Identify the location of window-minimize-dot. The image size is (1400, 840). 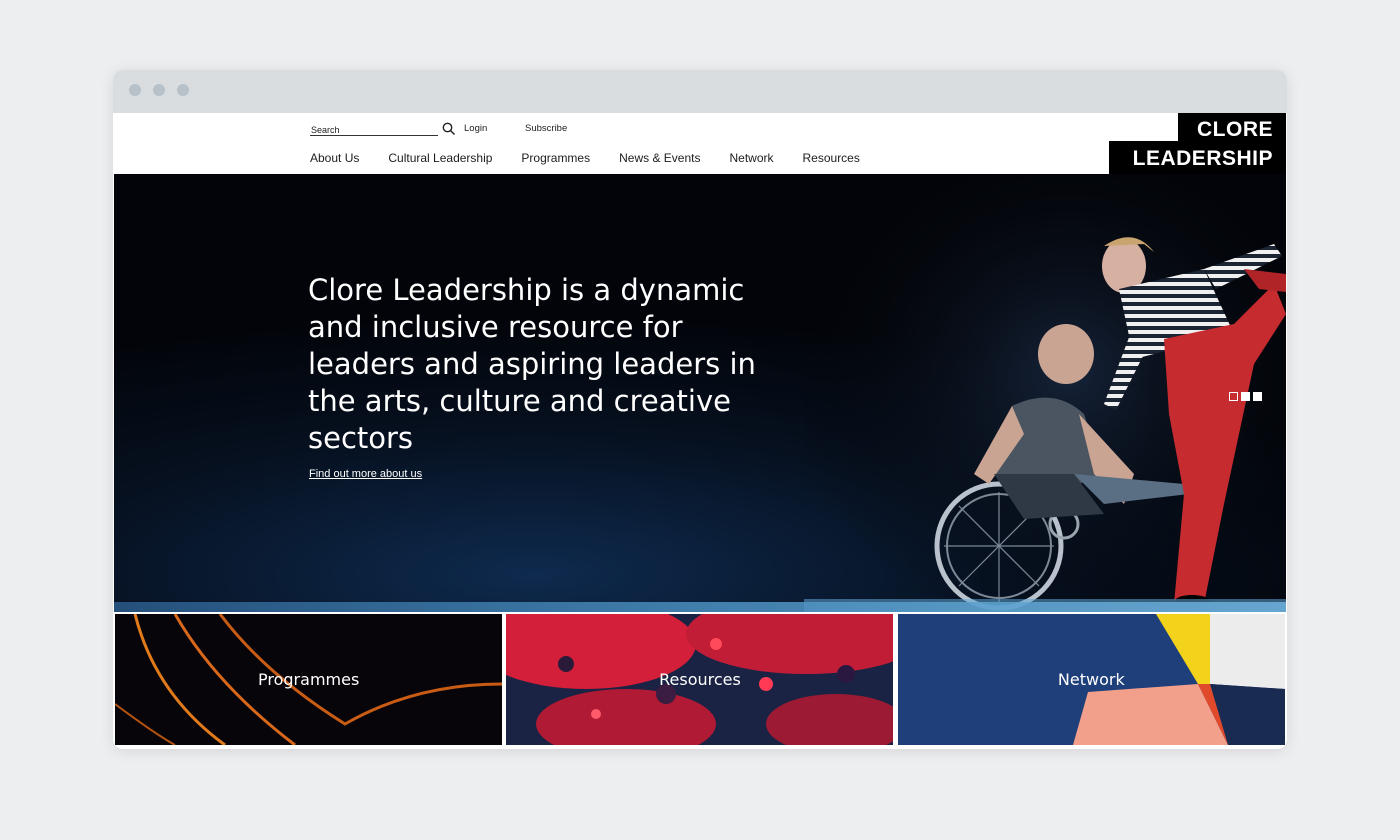
(159, 90).